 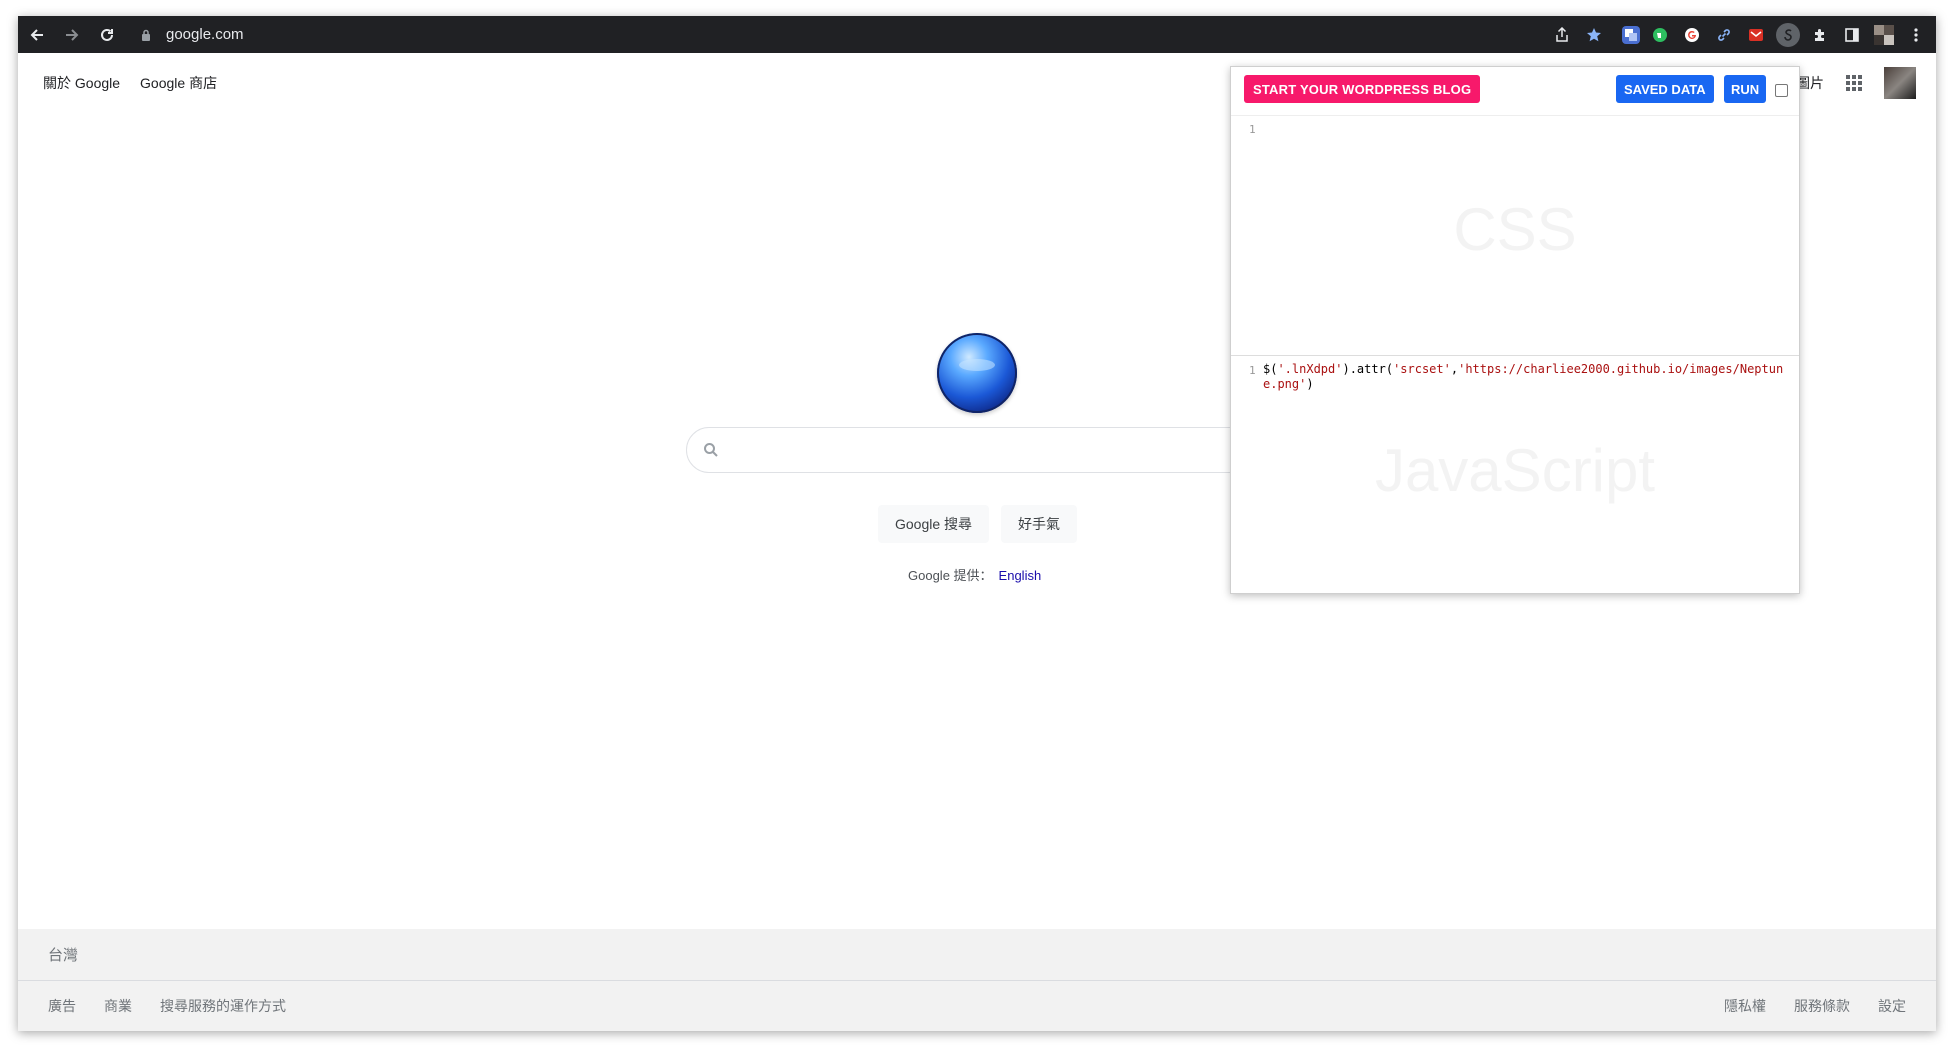 What do you see at coordinates (118, 1006) in the screenshot?
I see `footer-link-business: 商業` at bounding box center [118, 1006].